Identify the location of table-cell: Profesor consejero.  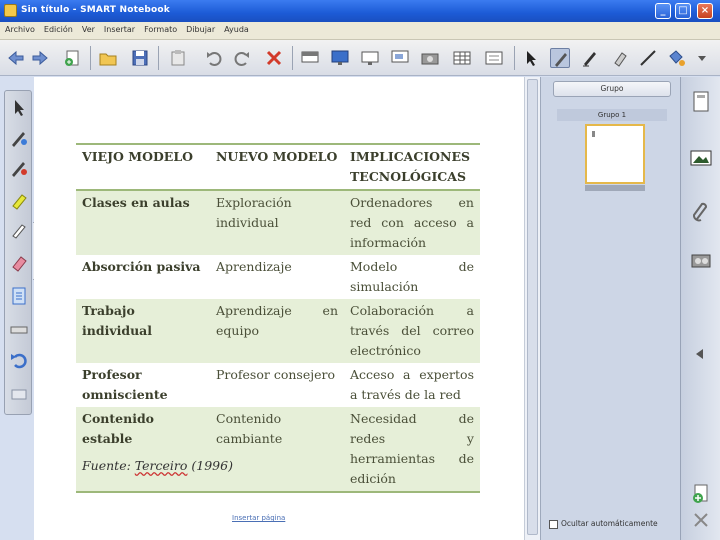
(277, 385).